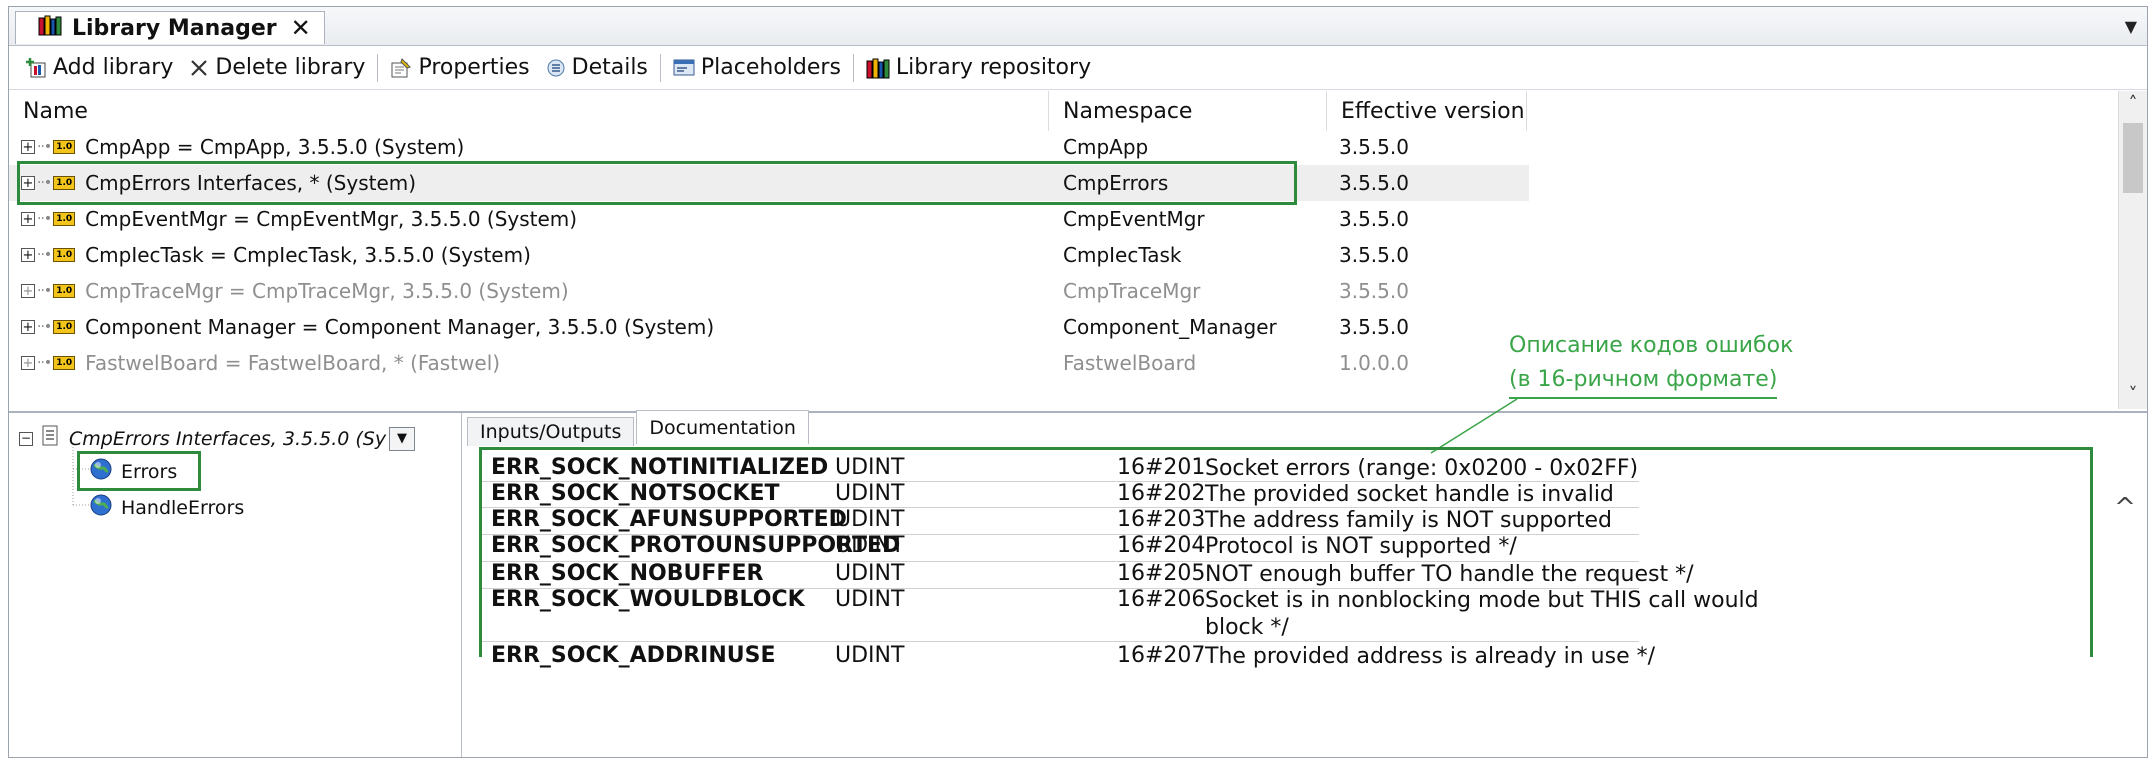  Describe the element at coordinates (1170, 327) in the screenshot. I see `library-namespace: Component_Manager` at that location.